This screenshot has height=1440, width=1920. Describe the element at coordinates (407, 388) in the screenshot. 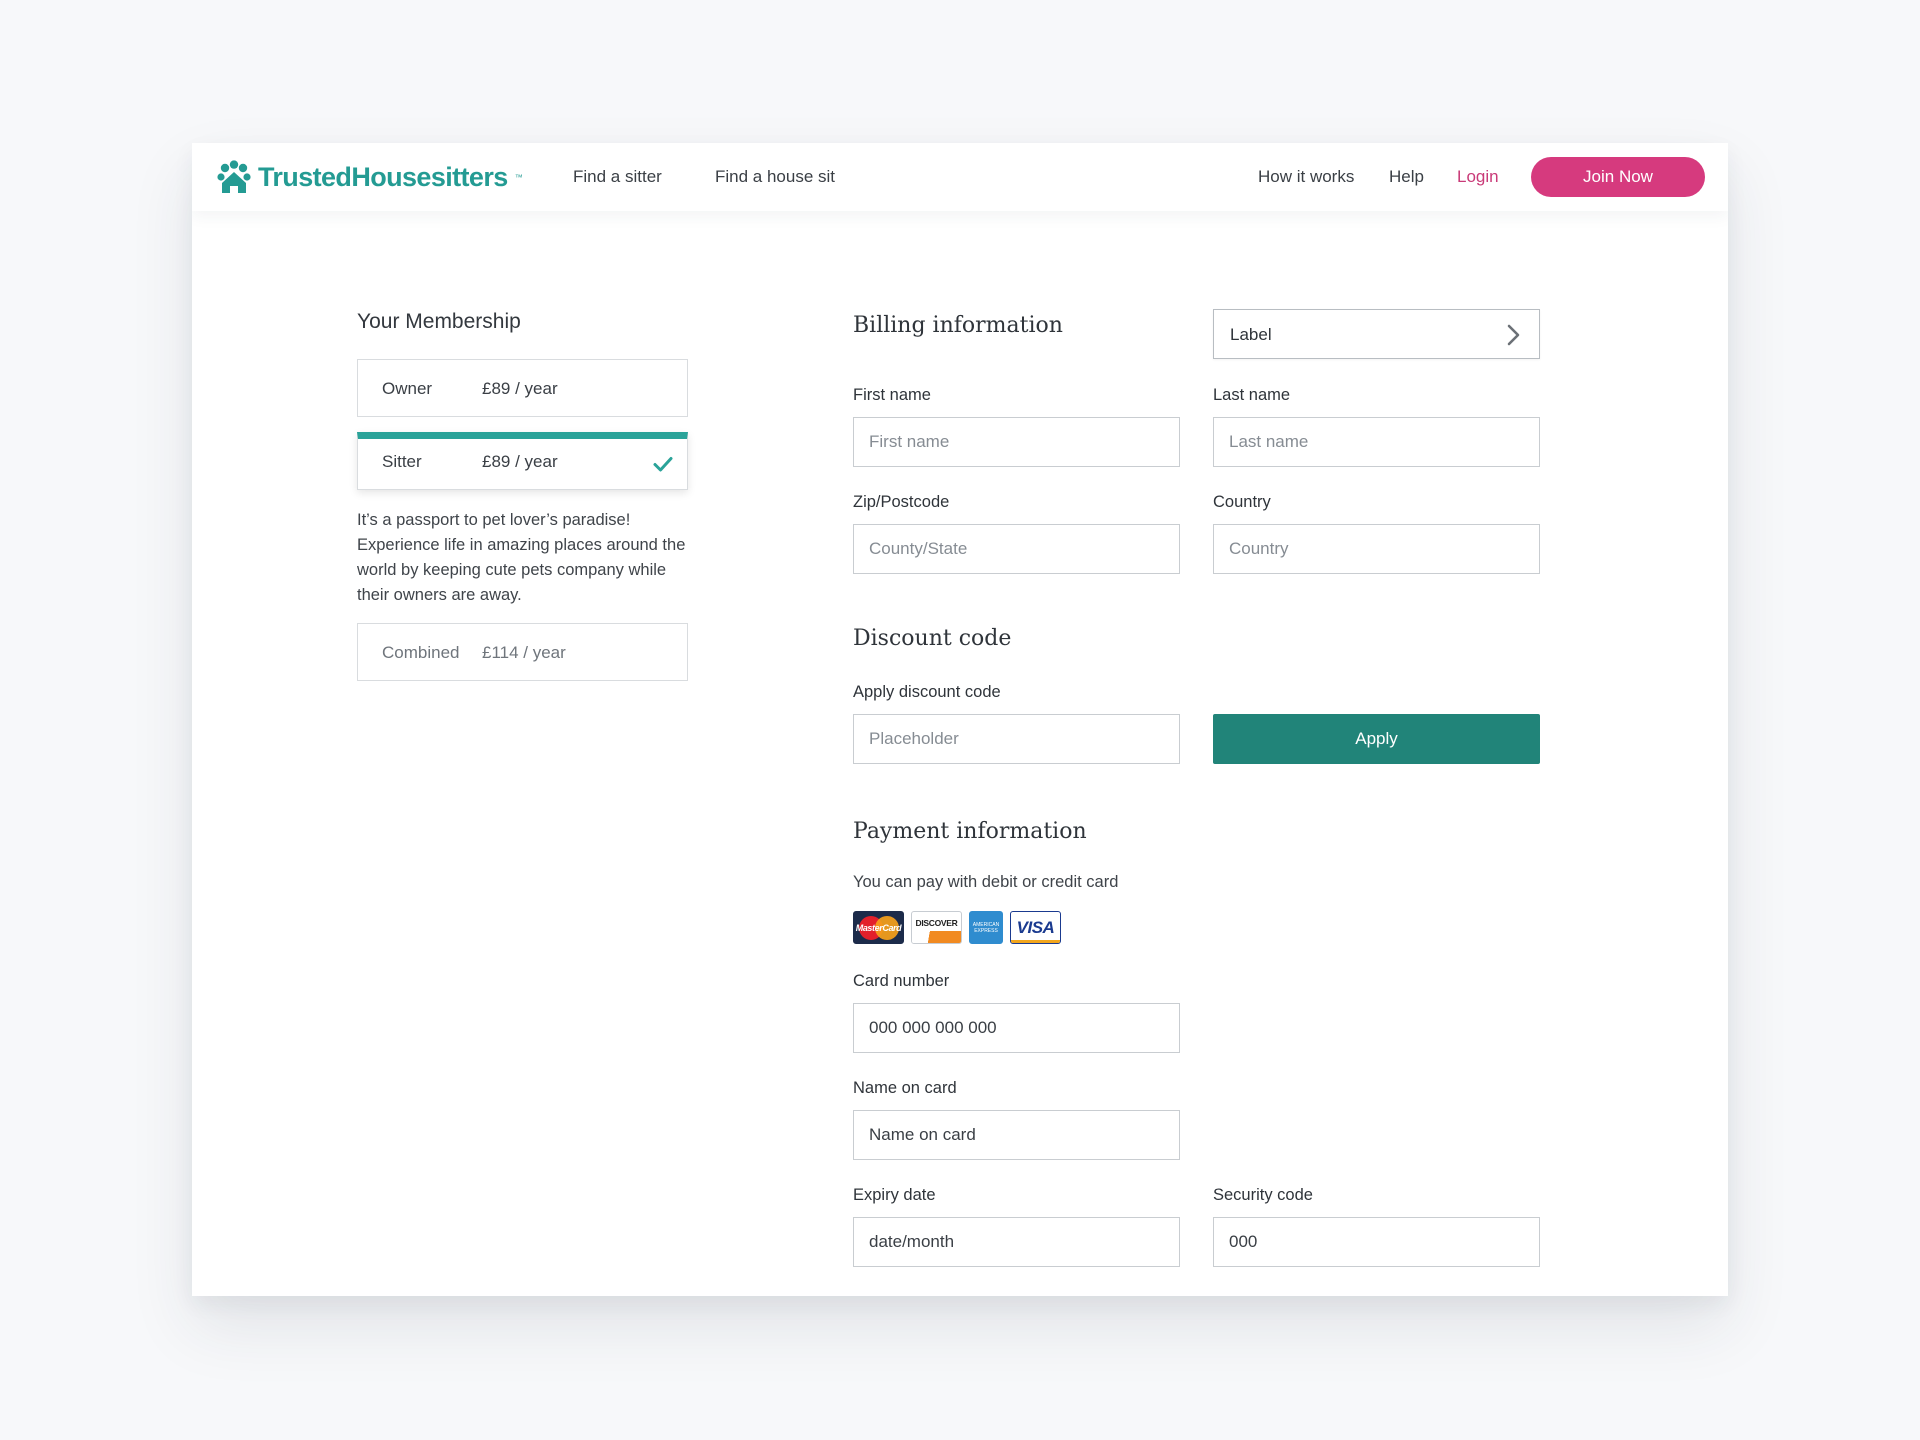

I see `plan-name: Owner` at that location.